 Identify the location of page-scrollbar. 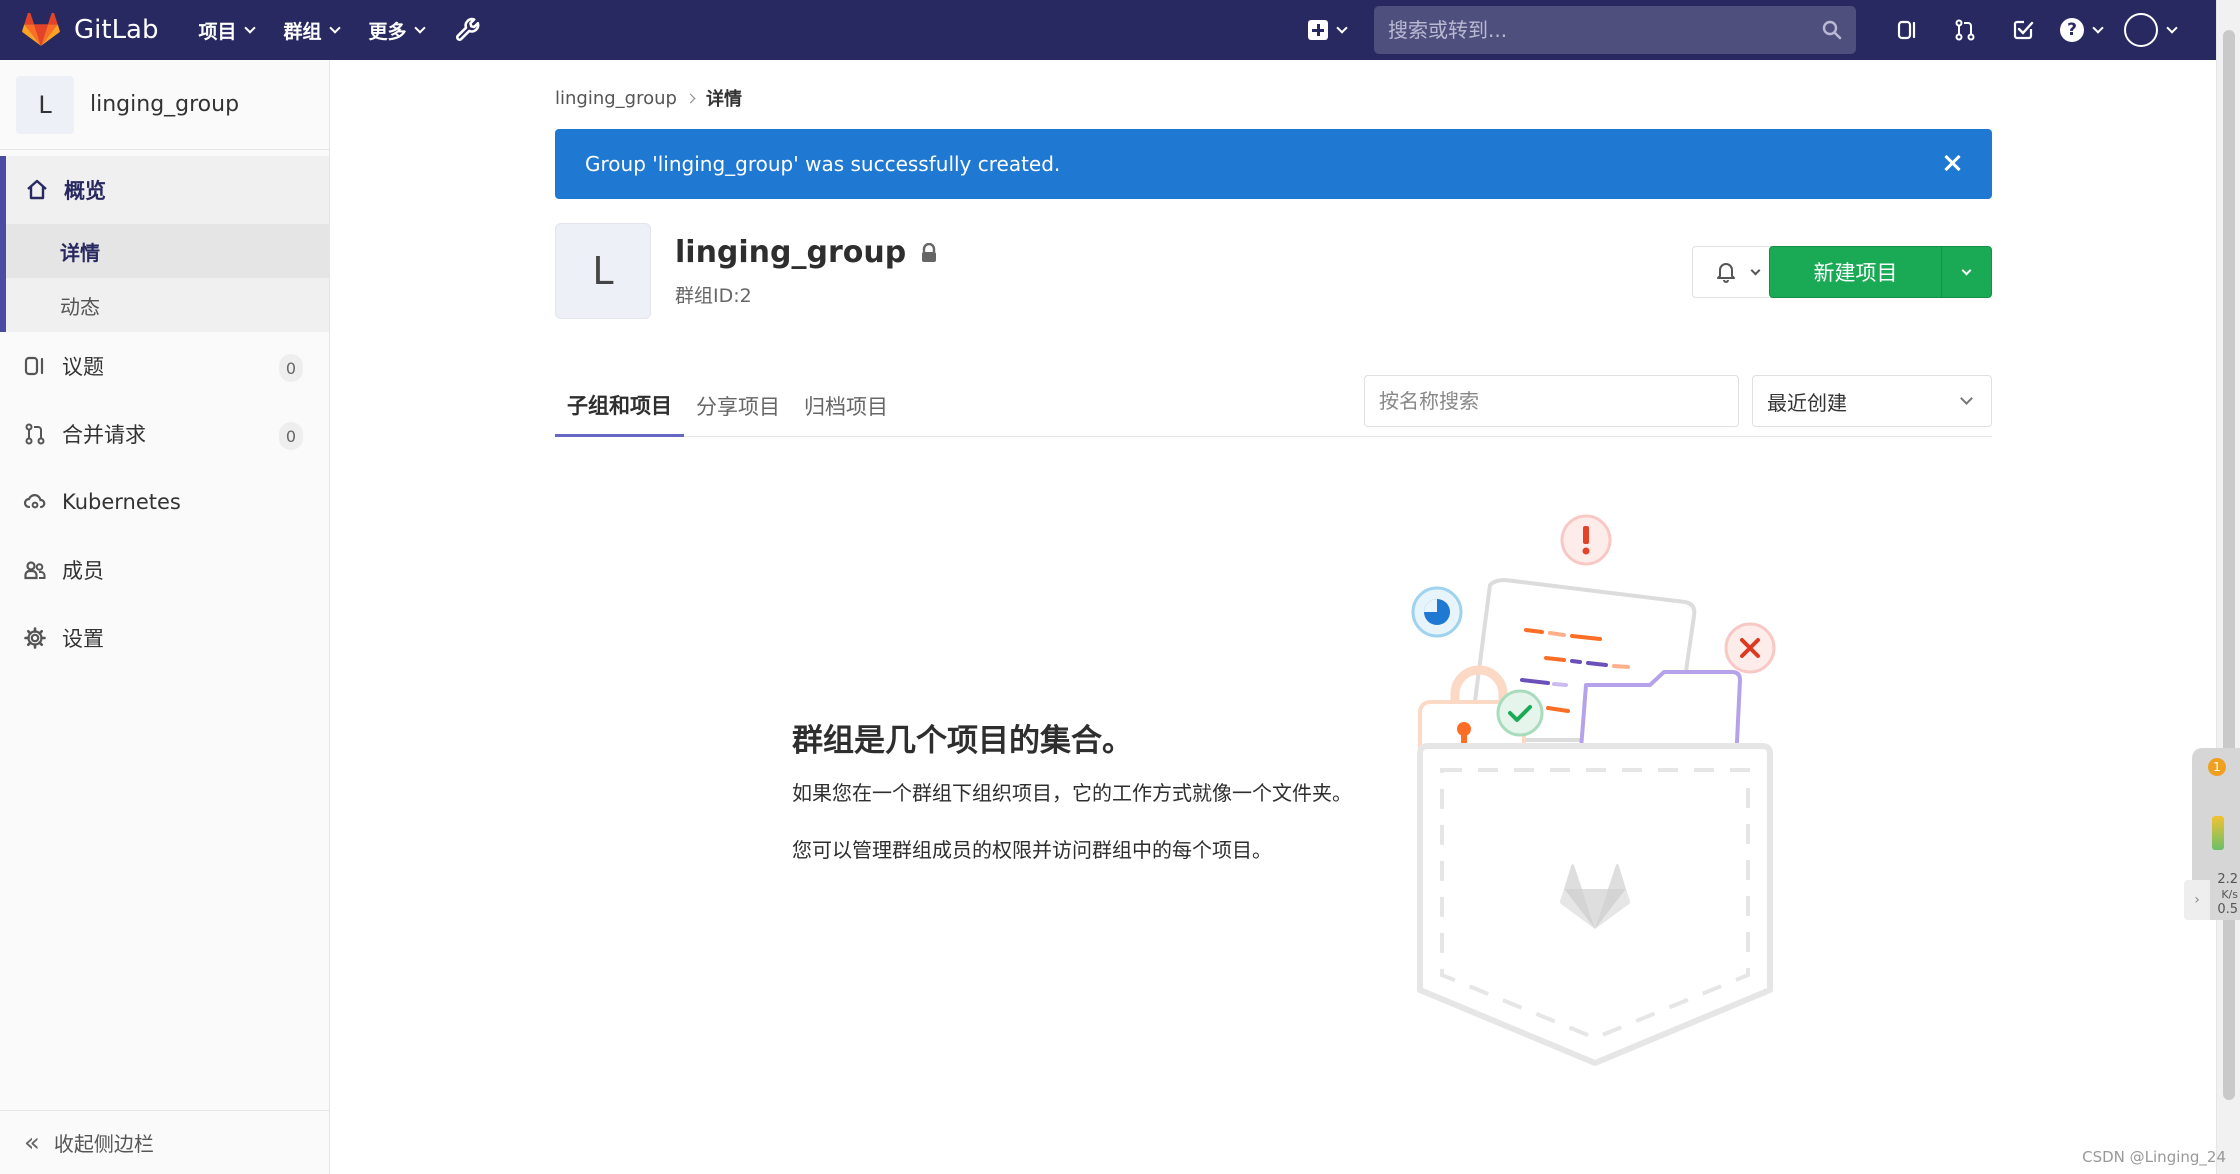
(2228, 587).